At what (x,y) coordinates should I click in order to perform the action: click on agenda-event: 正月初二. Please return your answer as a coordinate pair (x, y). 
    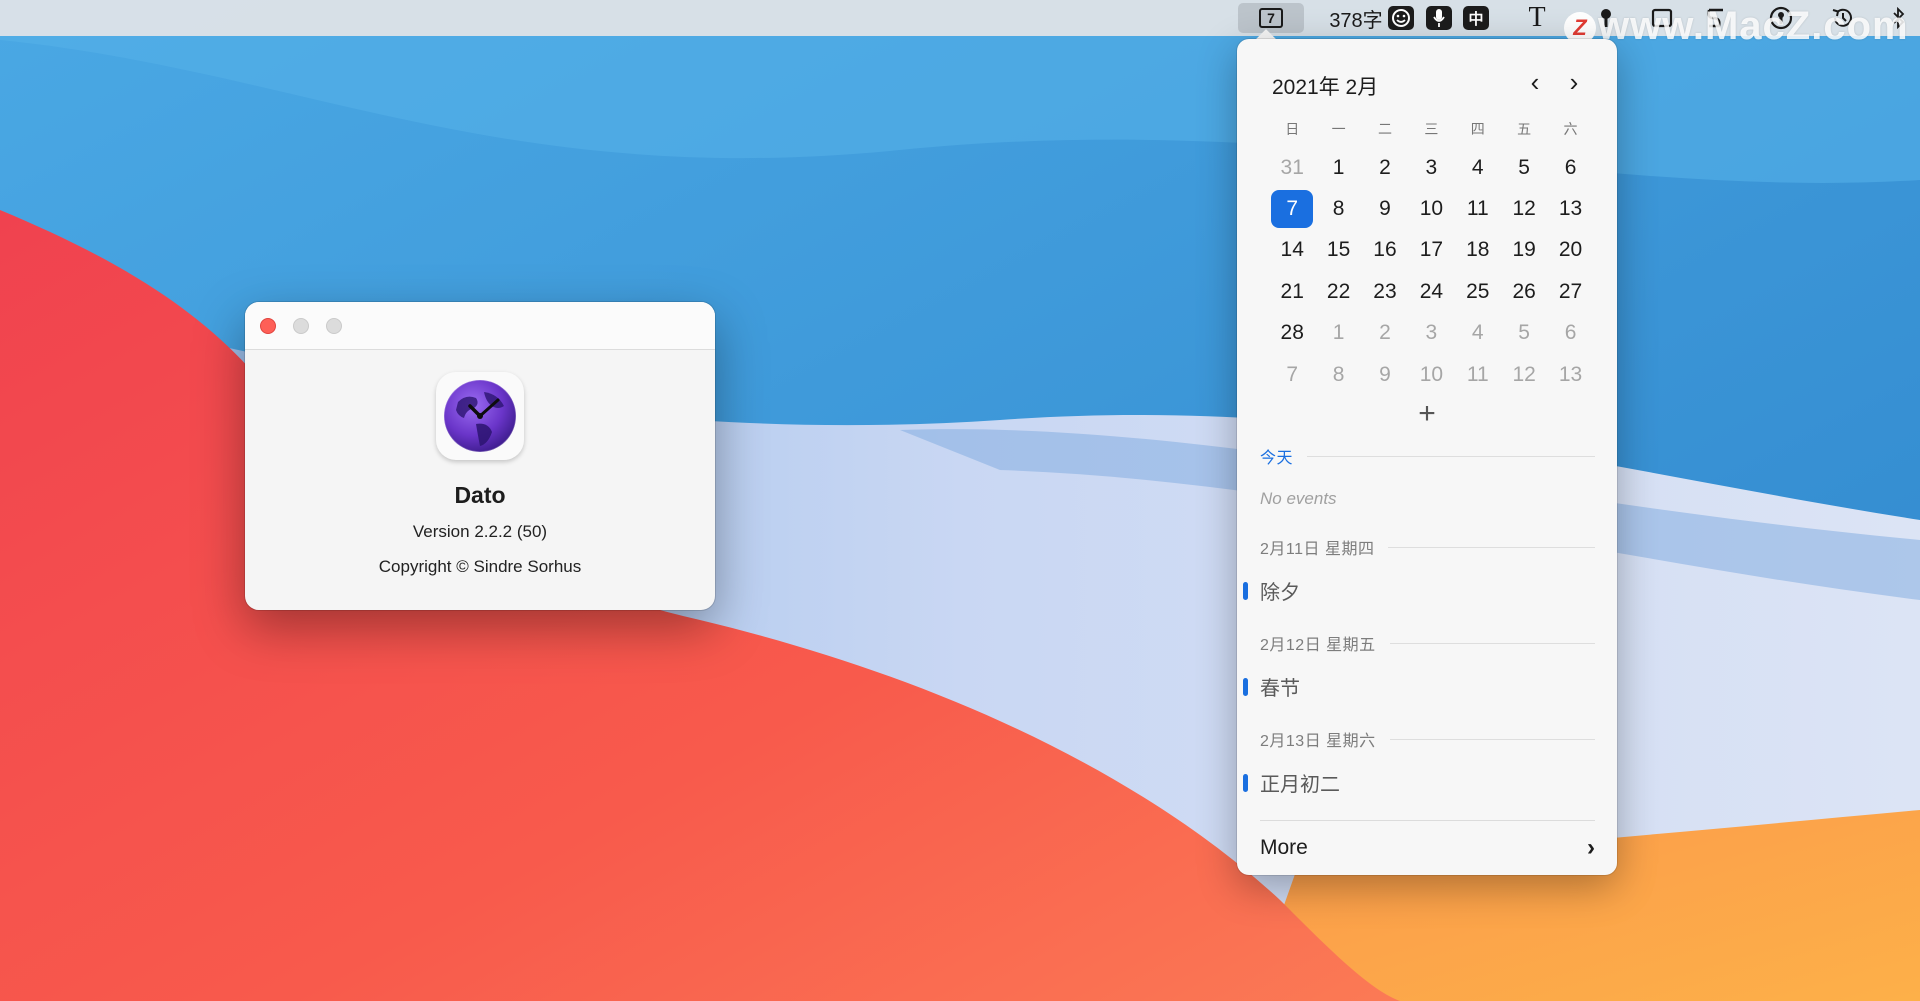
    Looking at the image, I should click on (1291, 782).